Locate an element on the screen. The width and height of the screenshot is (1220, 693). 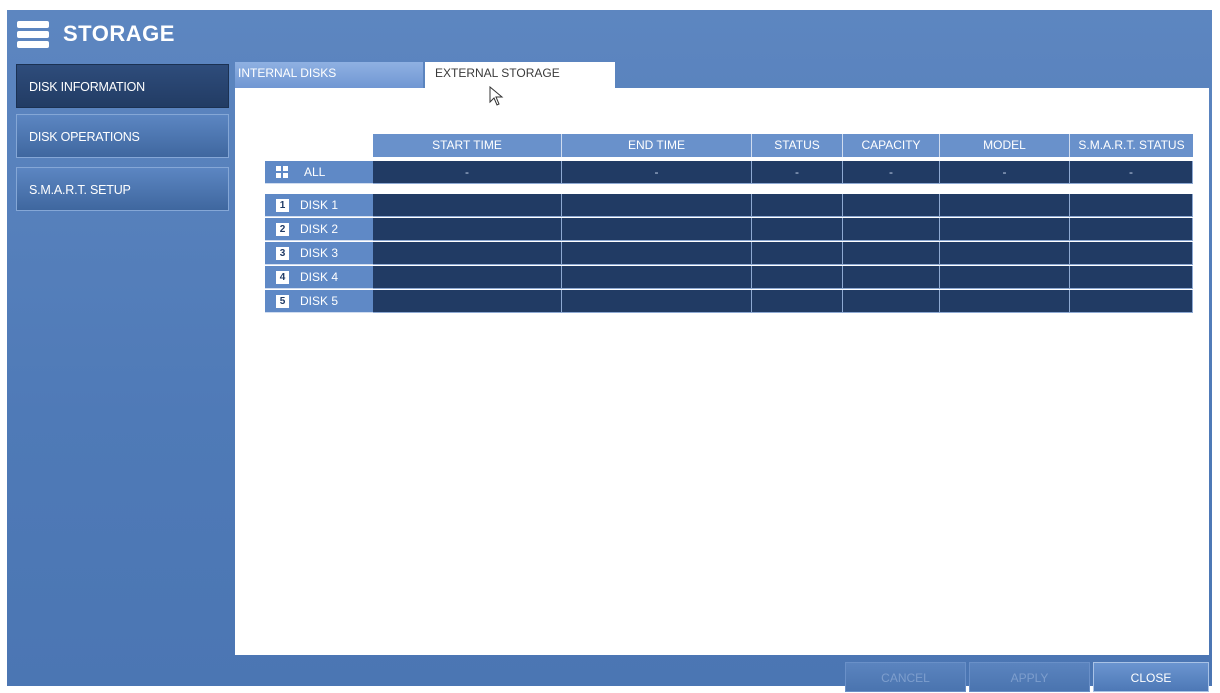
disk-number-badge: 5 is located at coordinates (282, 301).